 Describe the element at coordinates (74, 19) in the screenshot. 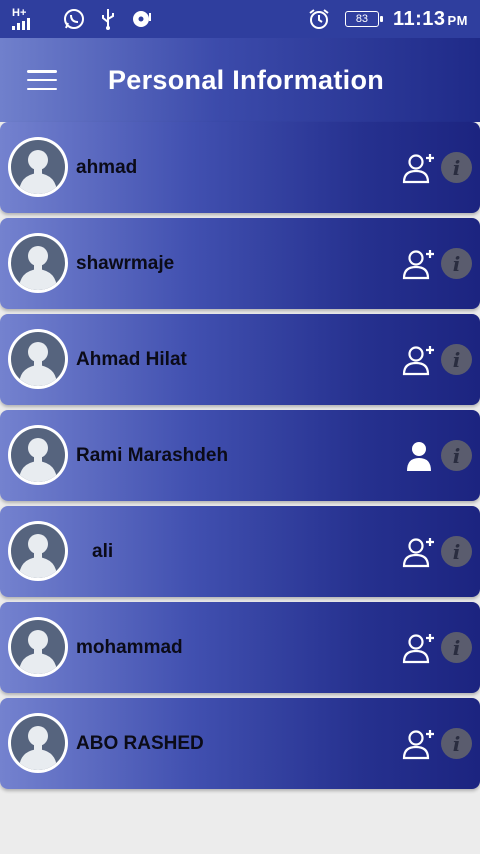

I see `whatsapp-icon` at that location.